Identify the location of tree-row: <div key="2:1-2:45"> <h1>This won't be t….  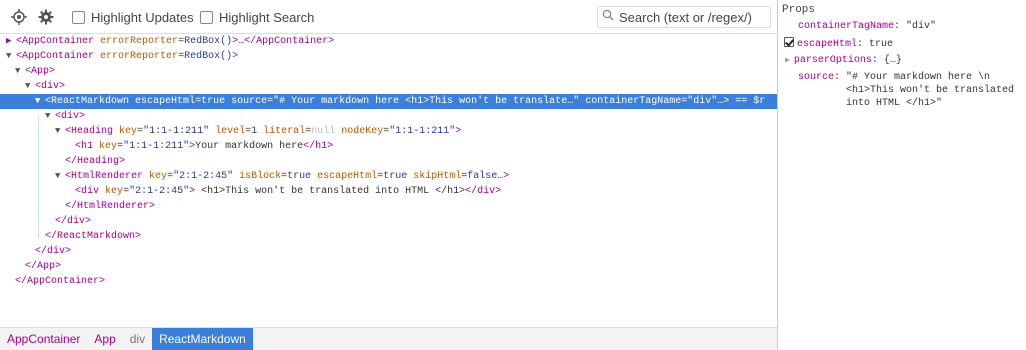
(388, 191).